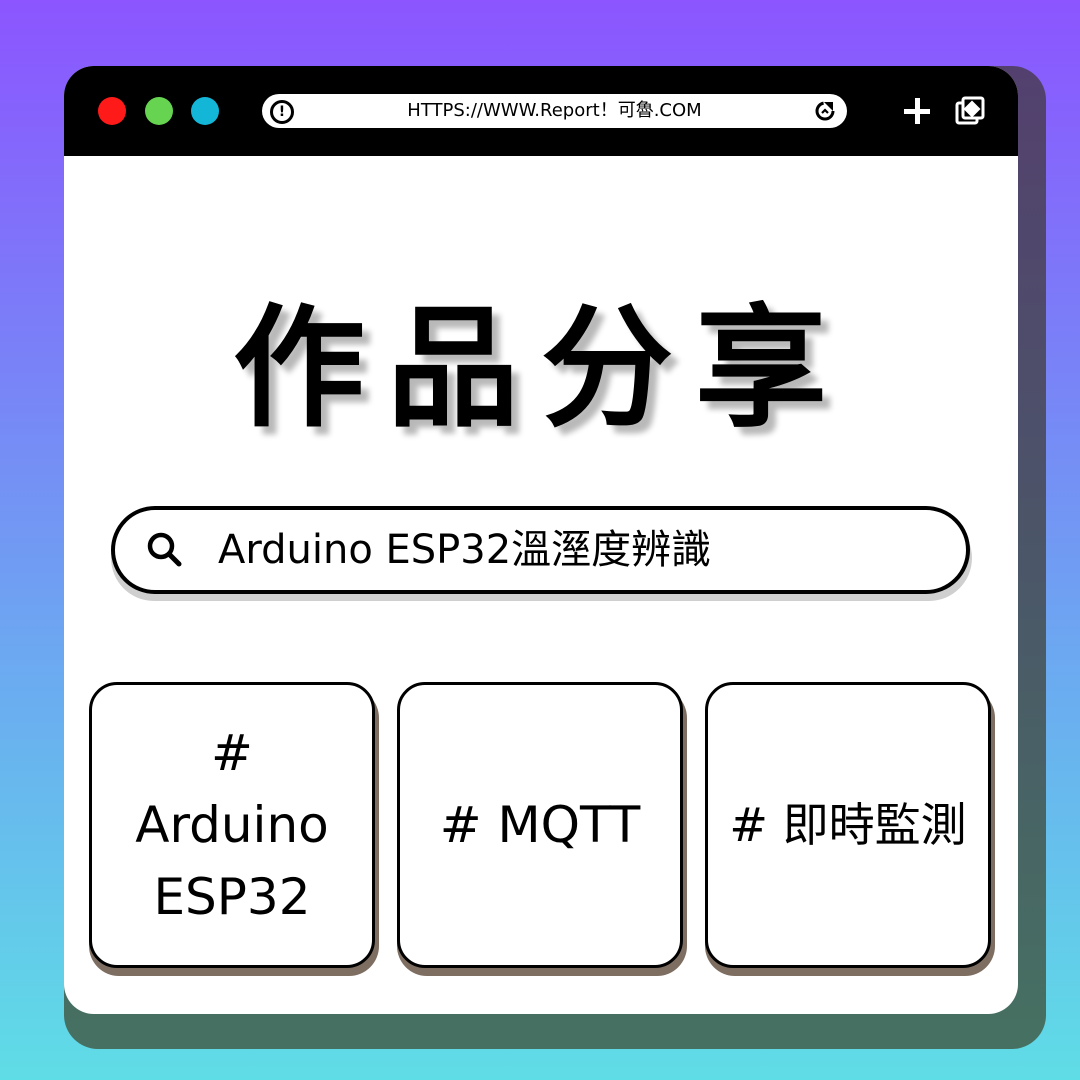 The height and width of the screenshot is (1080, 1080). I want to click on tag-card-realtime-monitoring: # 即時監測, so click(848, 825).